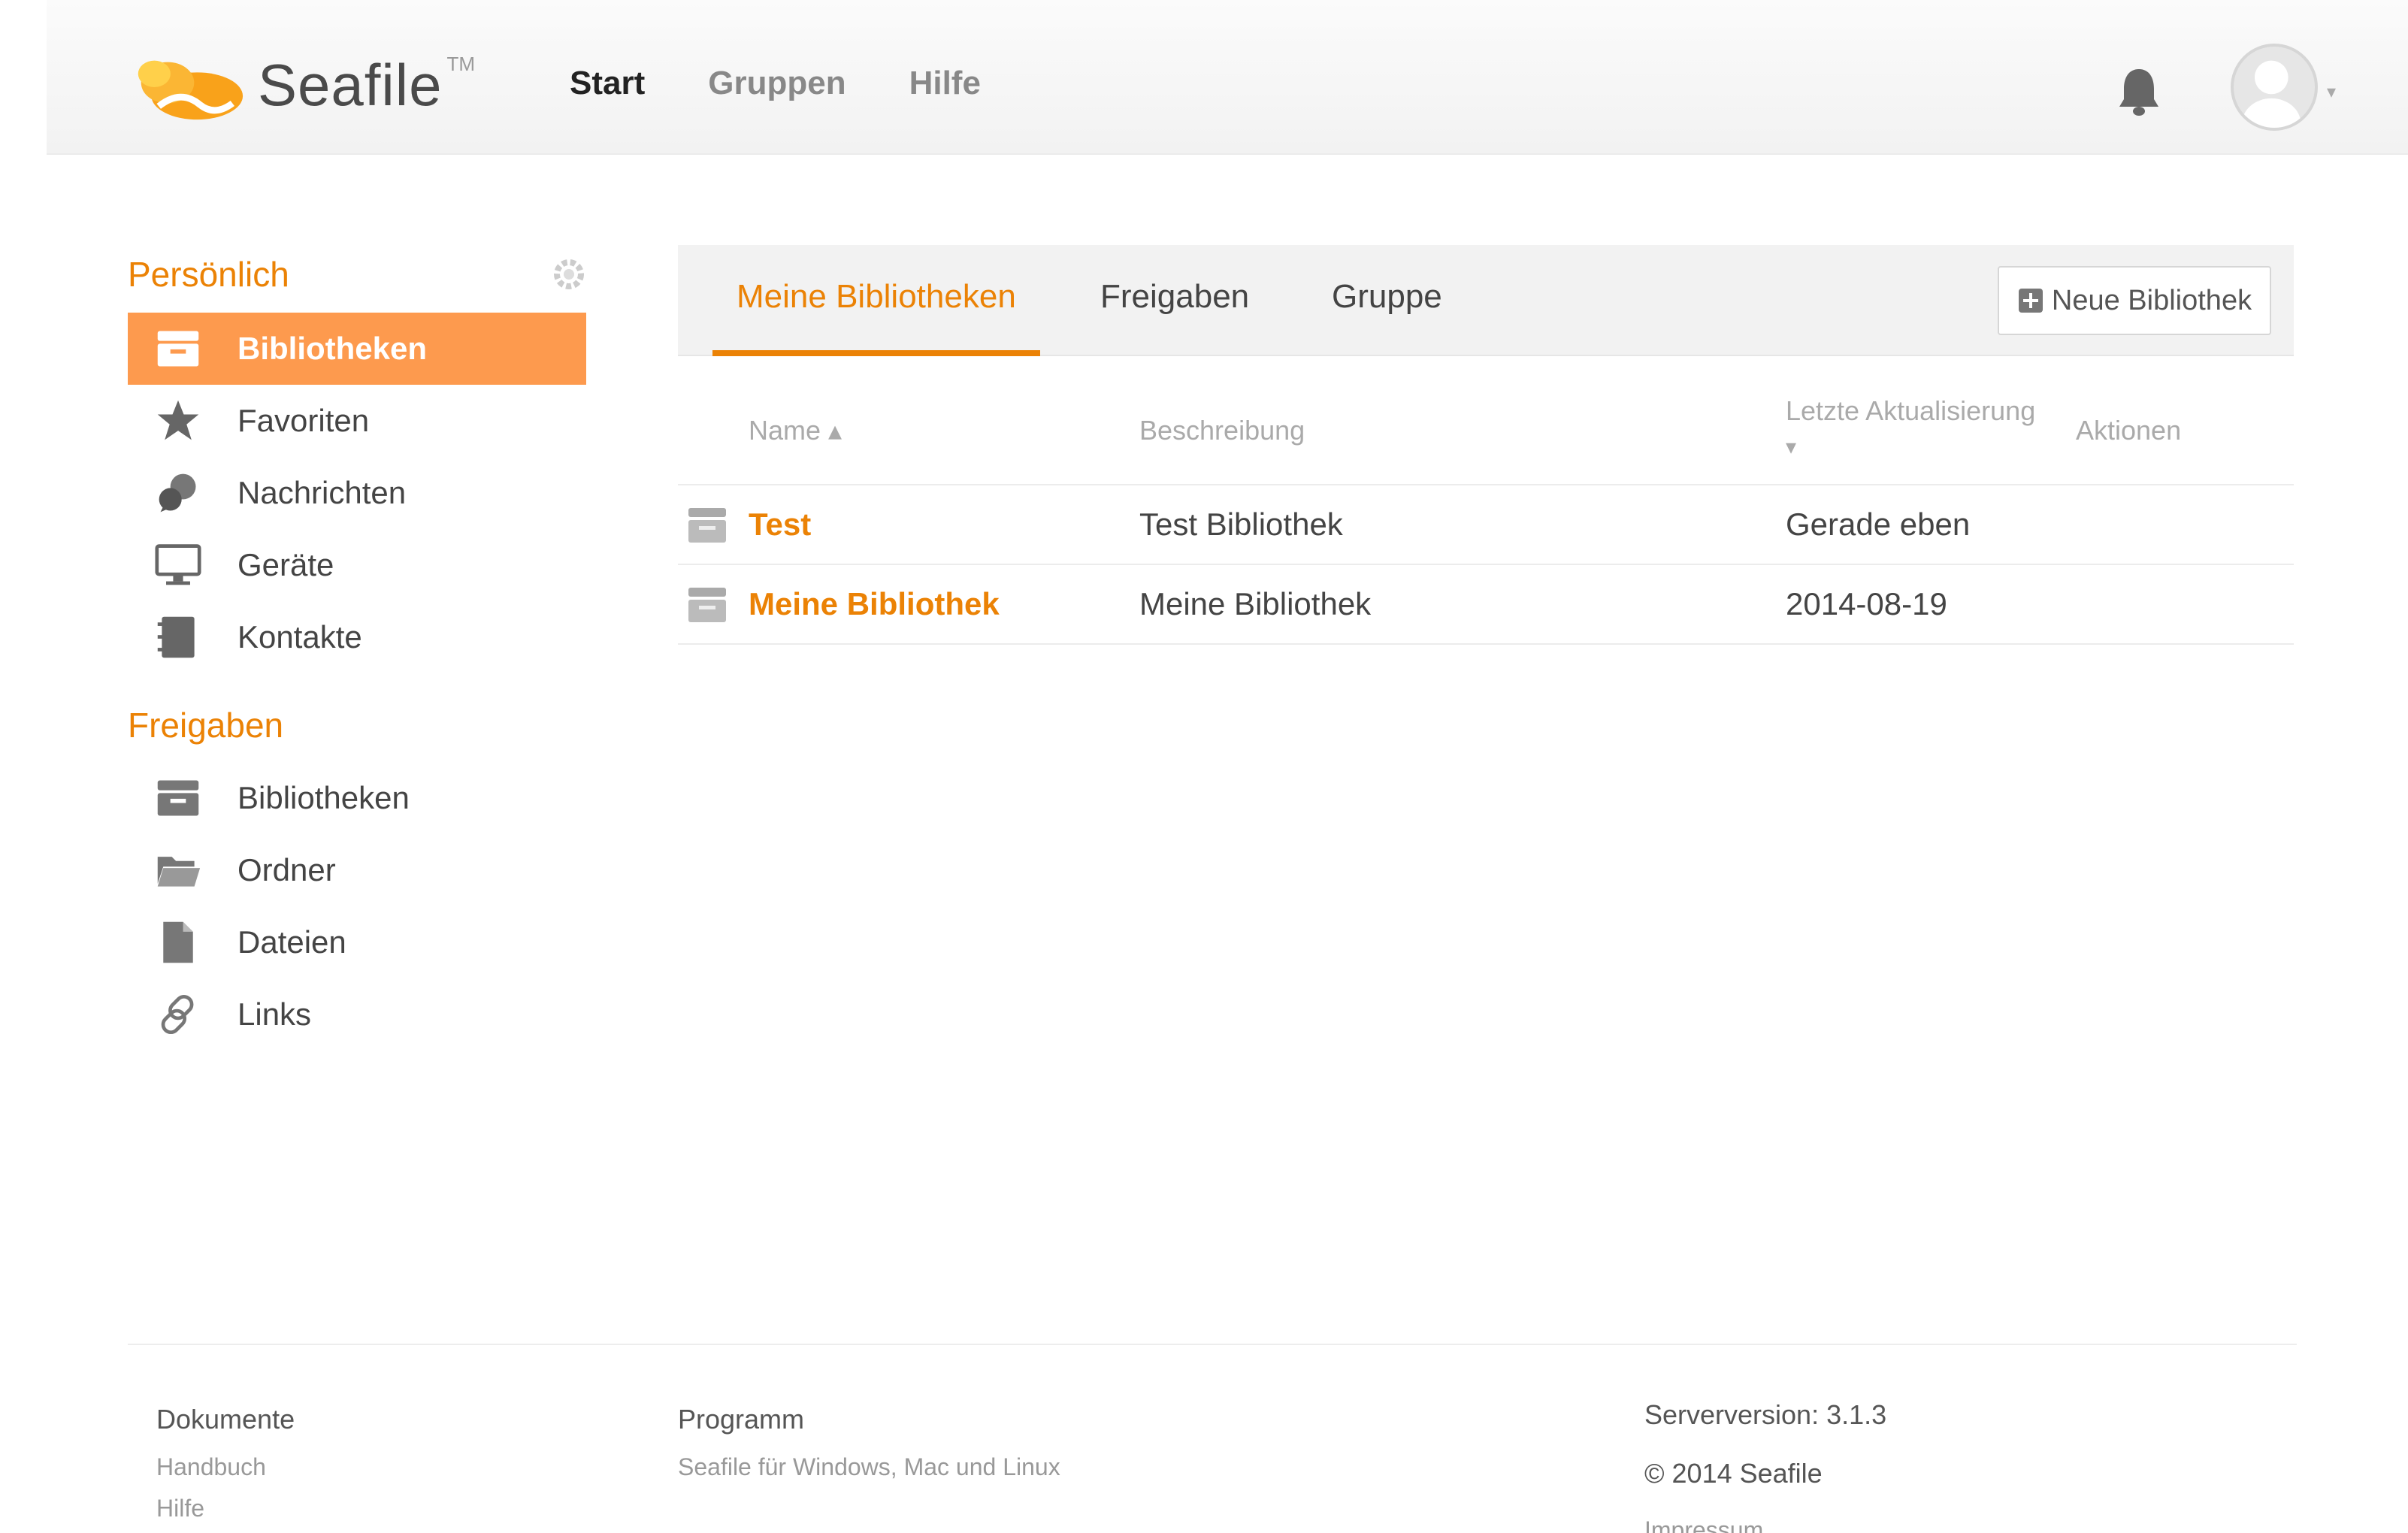  I want to click on tab-shared: Freigaben, so click(1174, 317).